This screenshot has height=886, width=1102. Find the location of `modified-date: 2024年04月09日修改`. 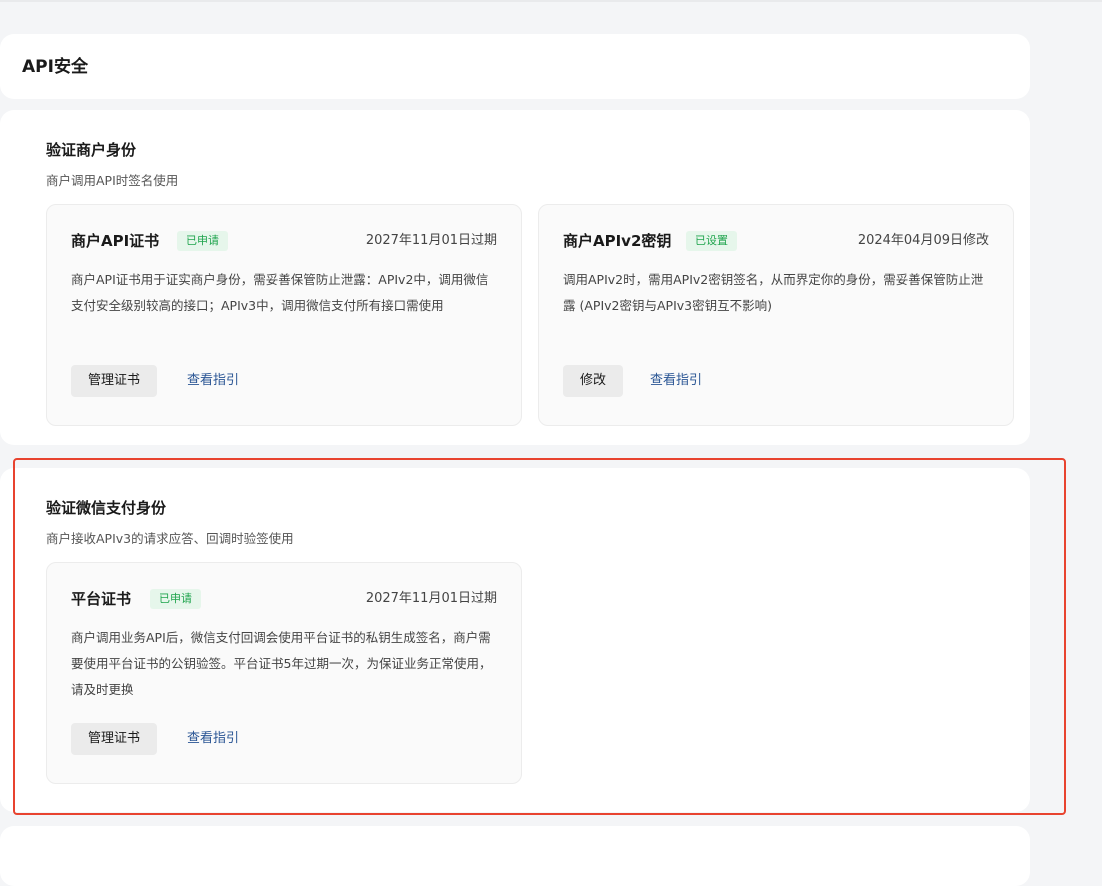

modified-date: 2024年04月09日修改 is located at coordinates (923, 240).